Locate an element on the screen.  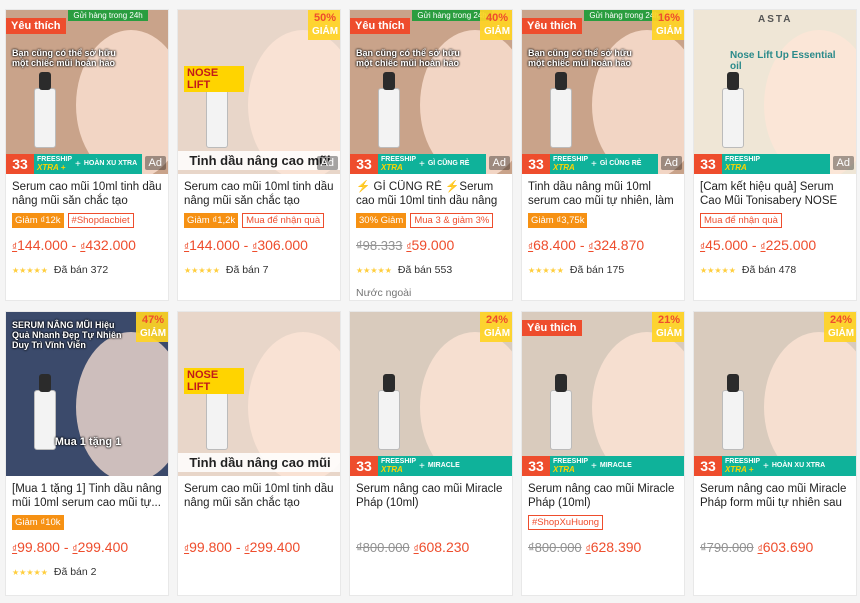
product-price: ₫144.000 - ₫306.000 is located at coordinates (259, 246).